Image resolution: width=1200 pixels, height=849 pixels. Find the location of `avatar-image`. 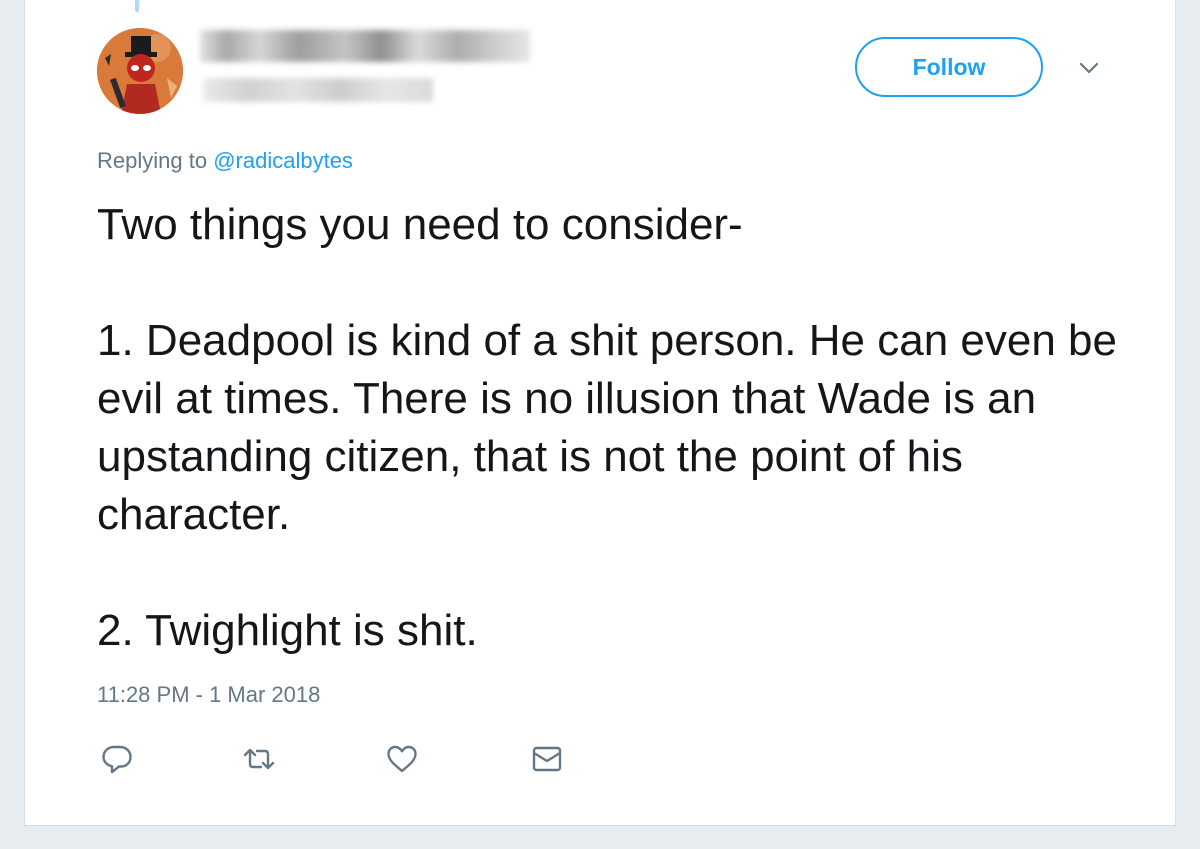

avatar-image is located at coordinates (140, 71).